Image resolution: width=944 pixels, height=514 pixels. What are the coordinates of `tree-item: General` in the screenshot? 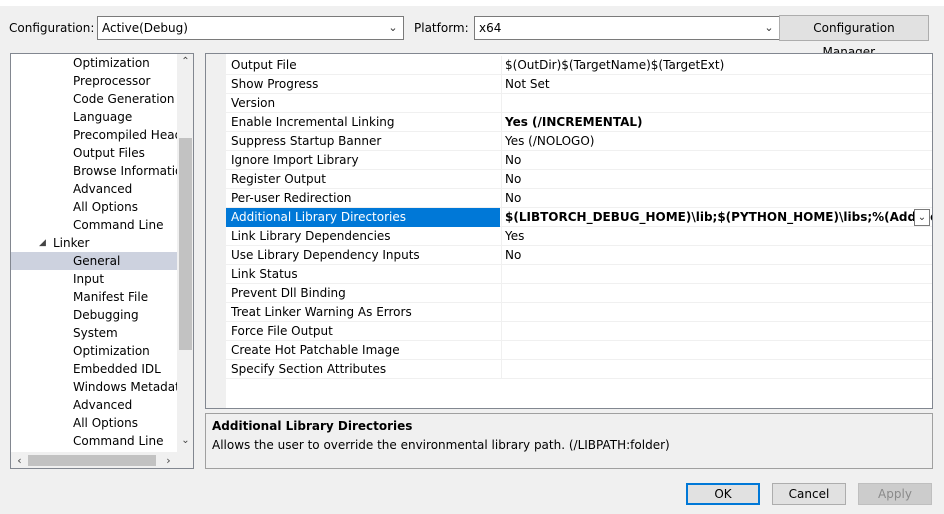 It's located at (95, 261).